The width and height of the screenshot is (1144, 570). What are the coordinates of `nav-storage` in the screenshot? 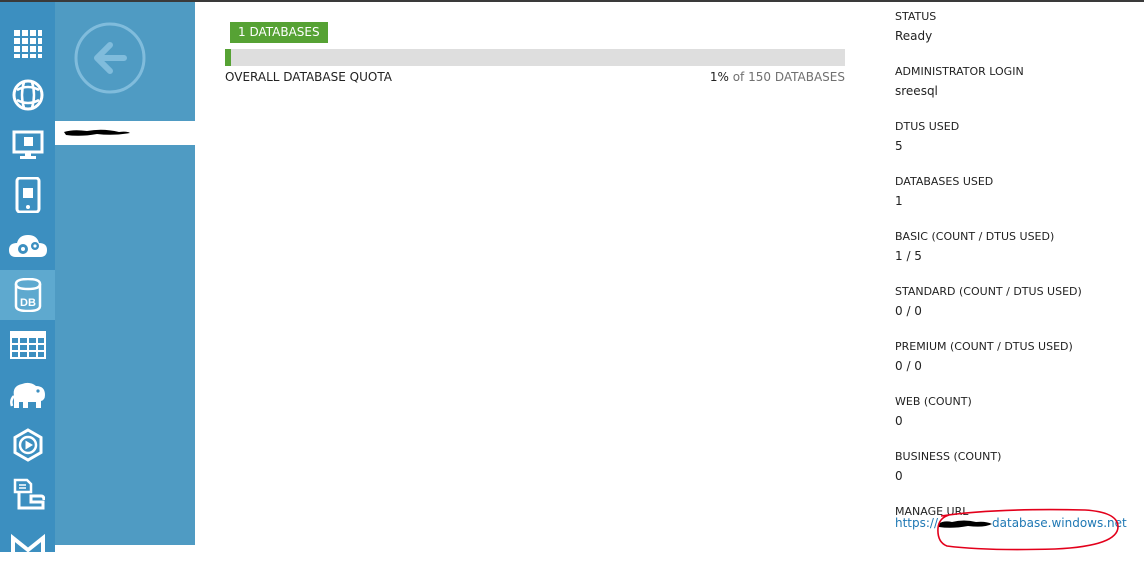 It's located at (27, 345).